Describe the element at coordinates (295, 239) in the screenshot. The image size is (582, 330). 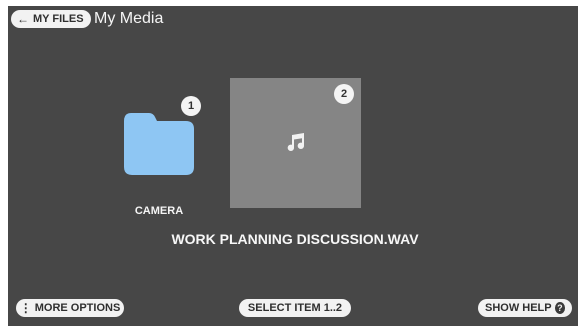
I see `selected-file-name: WORK PLANNING DISCUSSION.WAV` at that location.